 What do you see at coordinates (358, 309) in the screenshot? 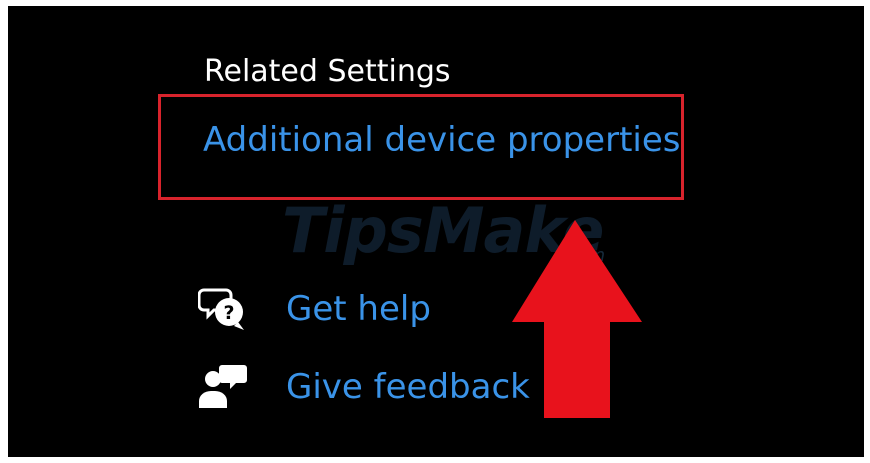
I see `get-help-link: Get help` at bounding box center [358, 309].